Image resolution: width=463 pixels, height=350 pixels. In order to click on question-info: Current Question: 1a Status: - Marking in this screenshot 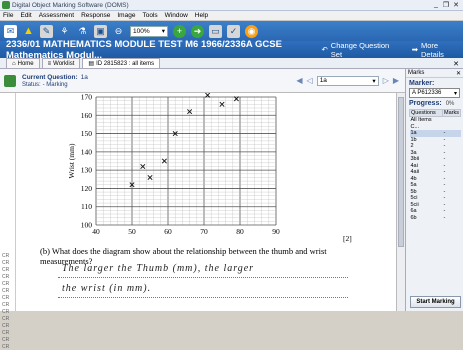, I will do `click(55, 81)`.